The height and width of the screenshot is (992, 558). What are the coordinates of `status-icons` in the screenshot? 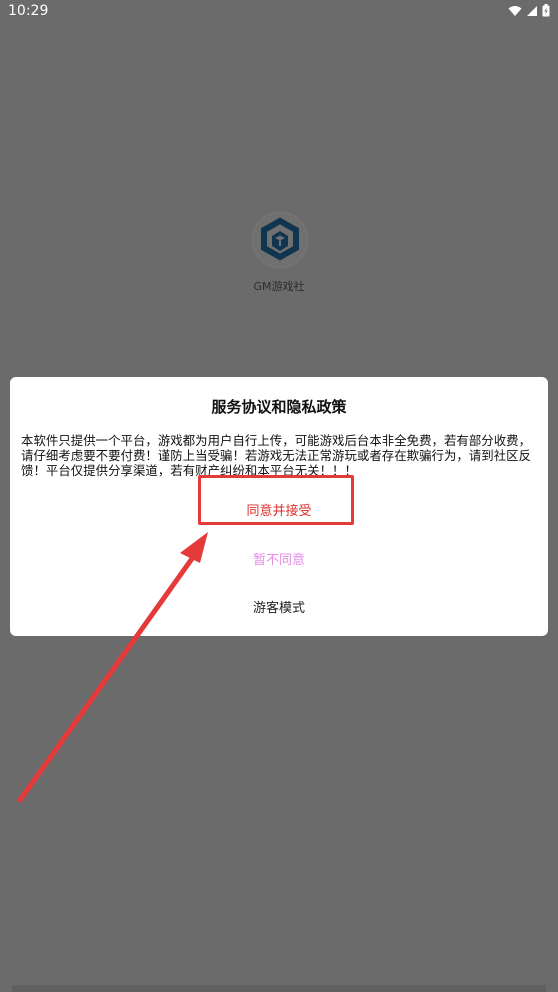 It's located at (529, 10).